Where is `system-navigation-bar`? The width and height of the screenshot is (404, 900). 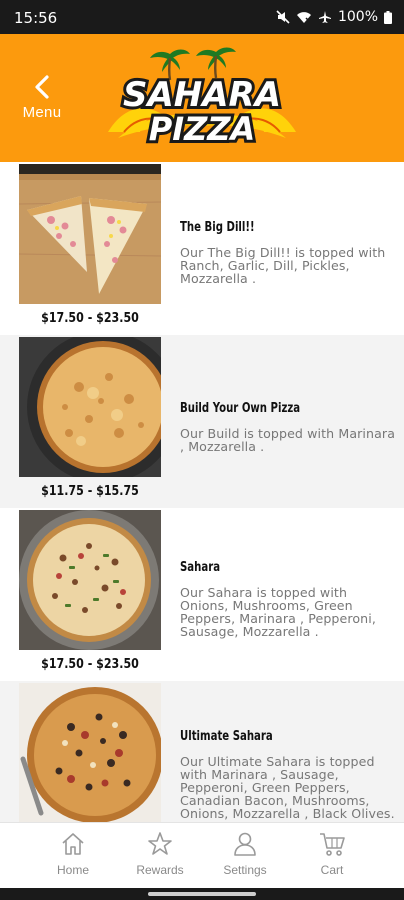 system-navigation-bar is located at coordinates (202, 894).